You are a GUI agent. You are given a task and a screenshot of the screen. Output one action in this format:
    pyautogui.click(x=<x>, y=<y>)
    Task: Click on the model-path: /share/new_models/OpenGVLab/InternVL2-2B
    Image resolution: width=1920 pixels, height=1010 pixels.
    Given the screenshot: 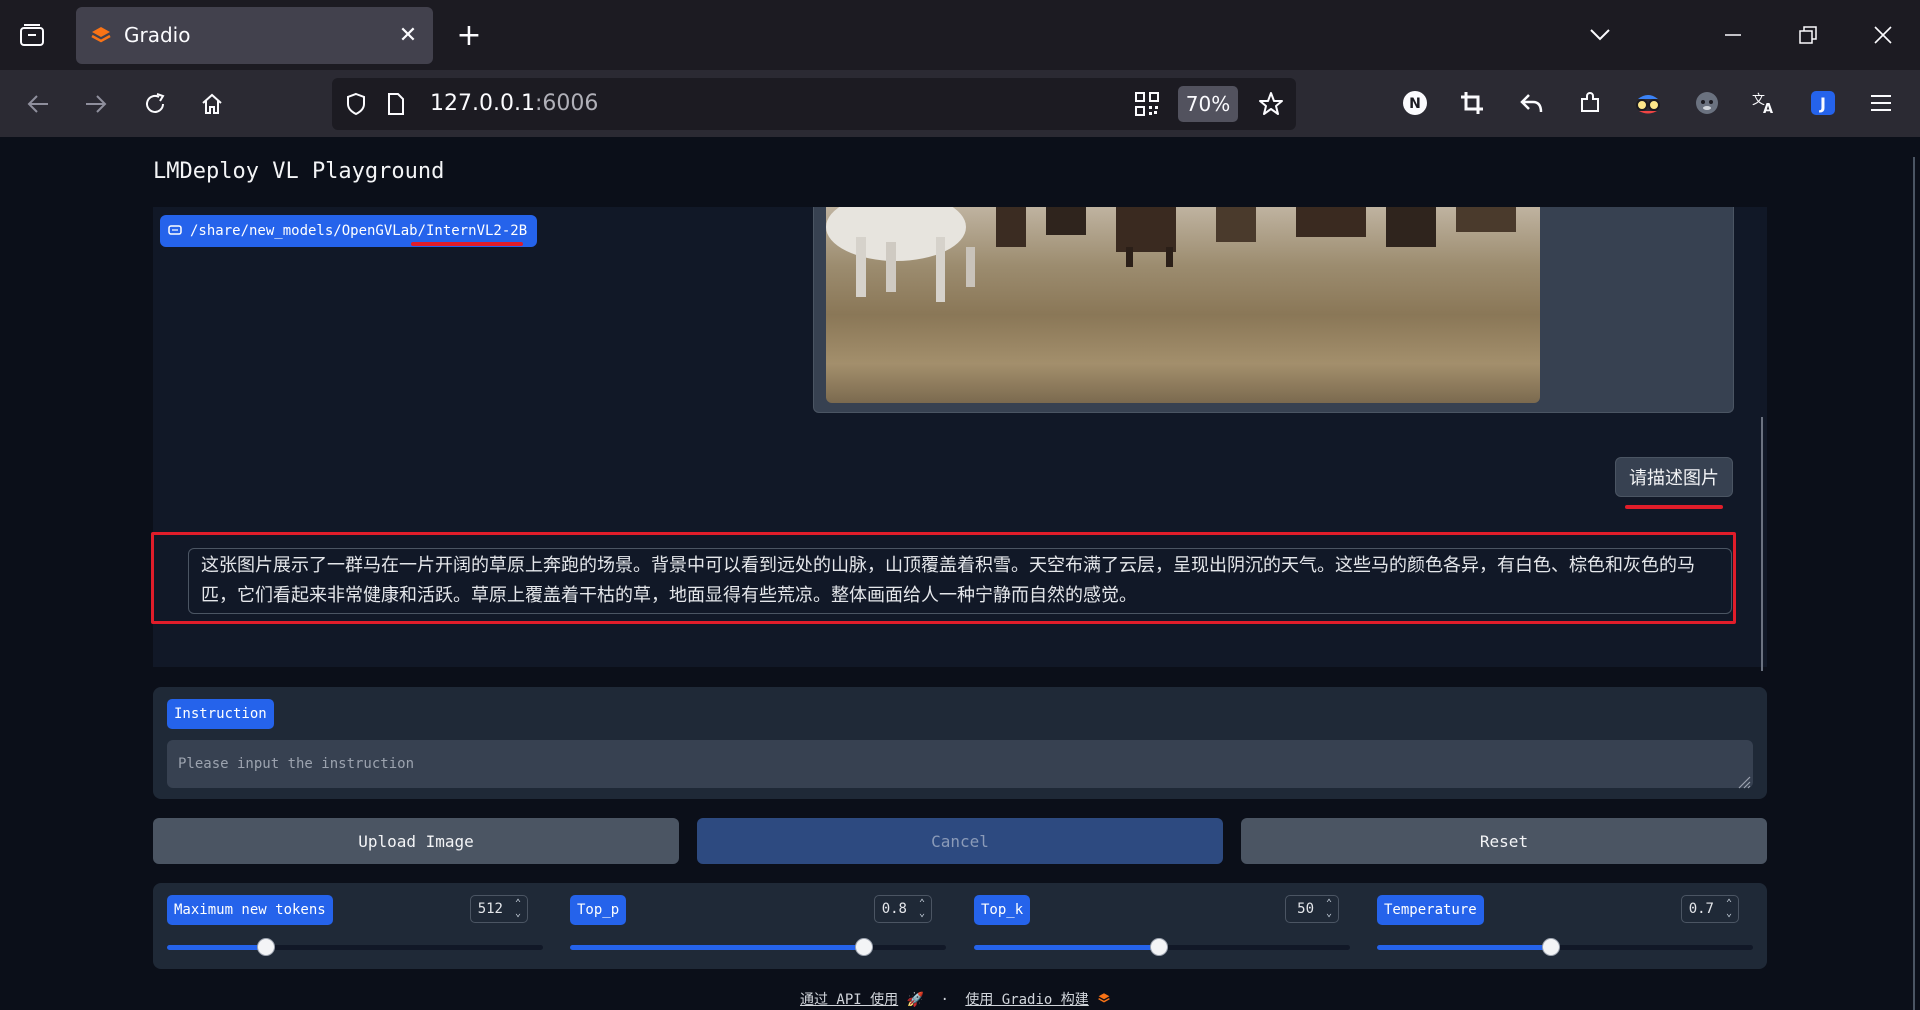 What is the action you would take?
    pyautogui.click(x=359, y=231)
    